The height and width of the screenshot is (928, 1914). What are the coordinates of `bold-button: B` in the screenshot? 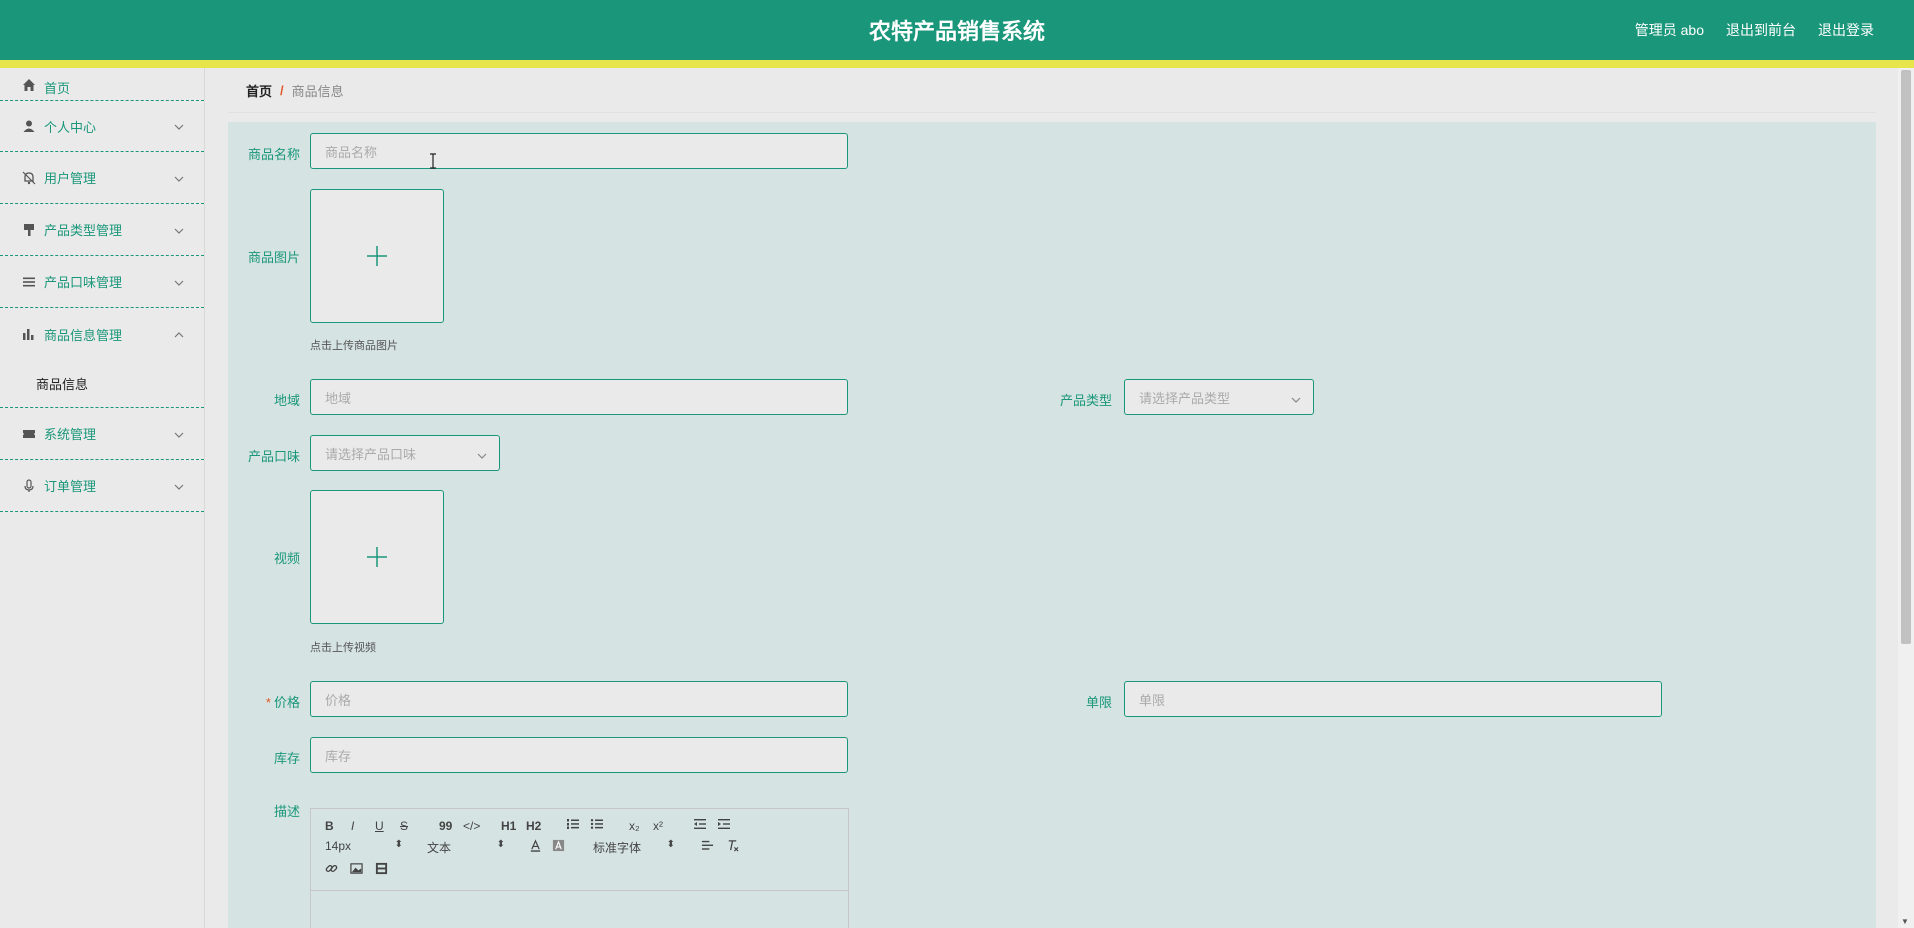 It's located at (329, 826).